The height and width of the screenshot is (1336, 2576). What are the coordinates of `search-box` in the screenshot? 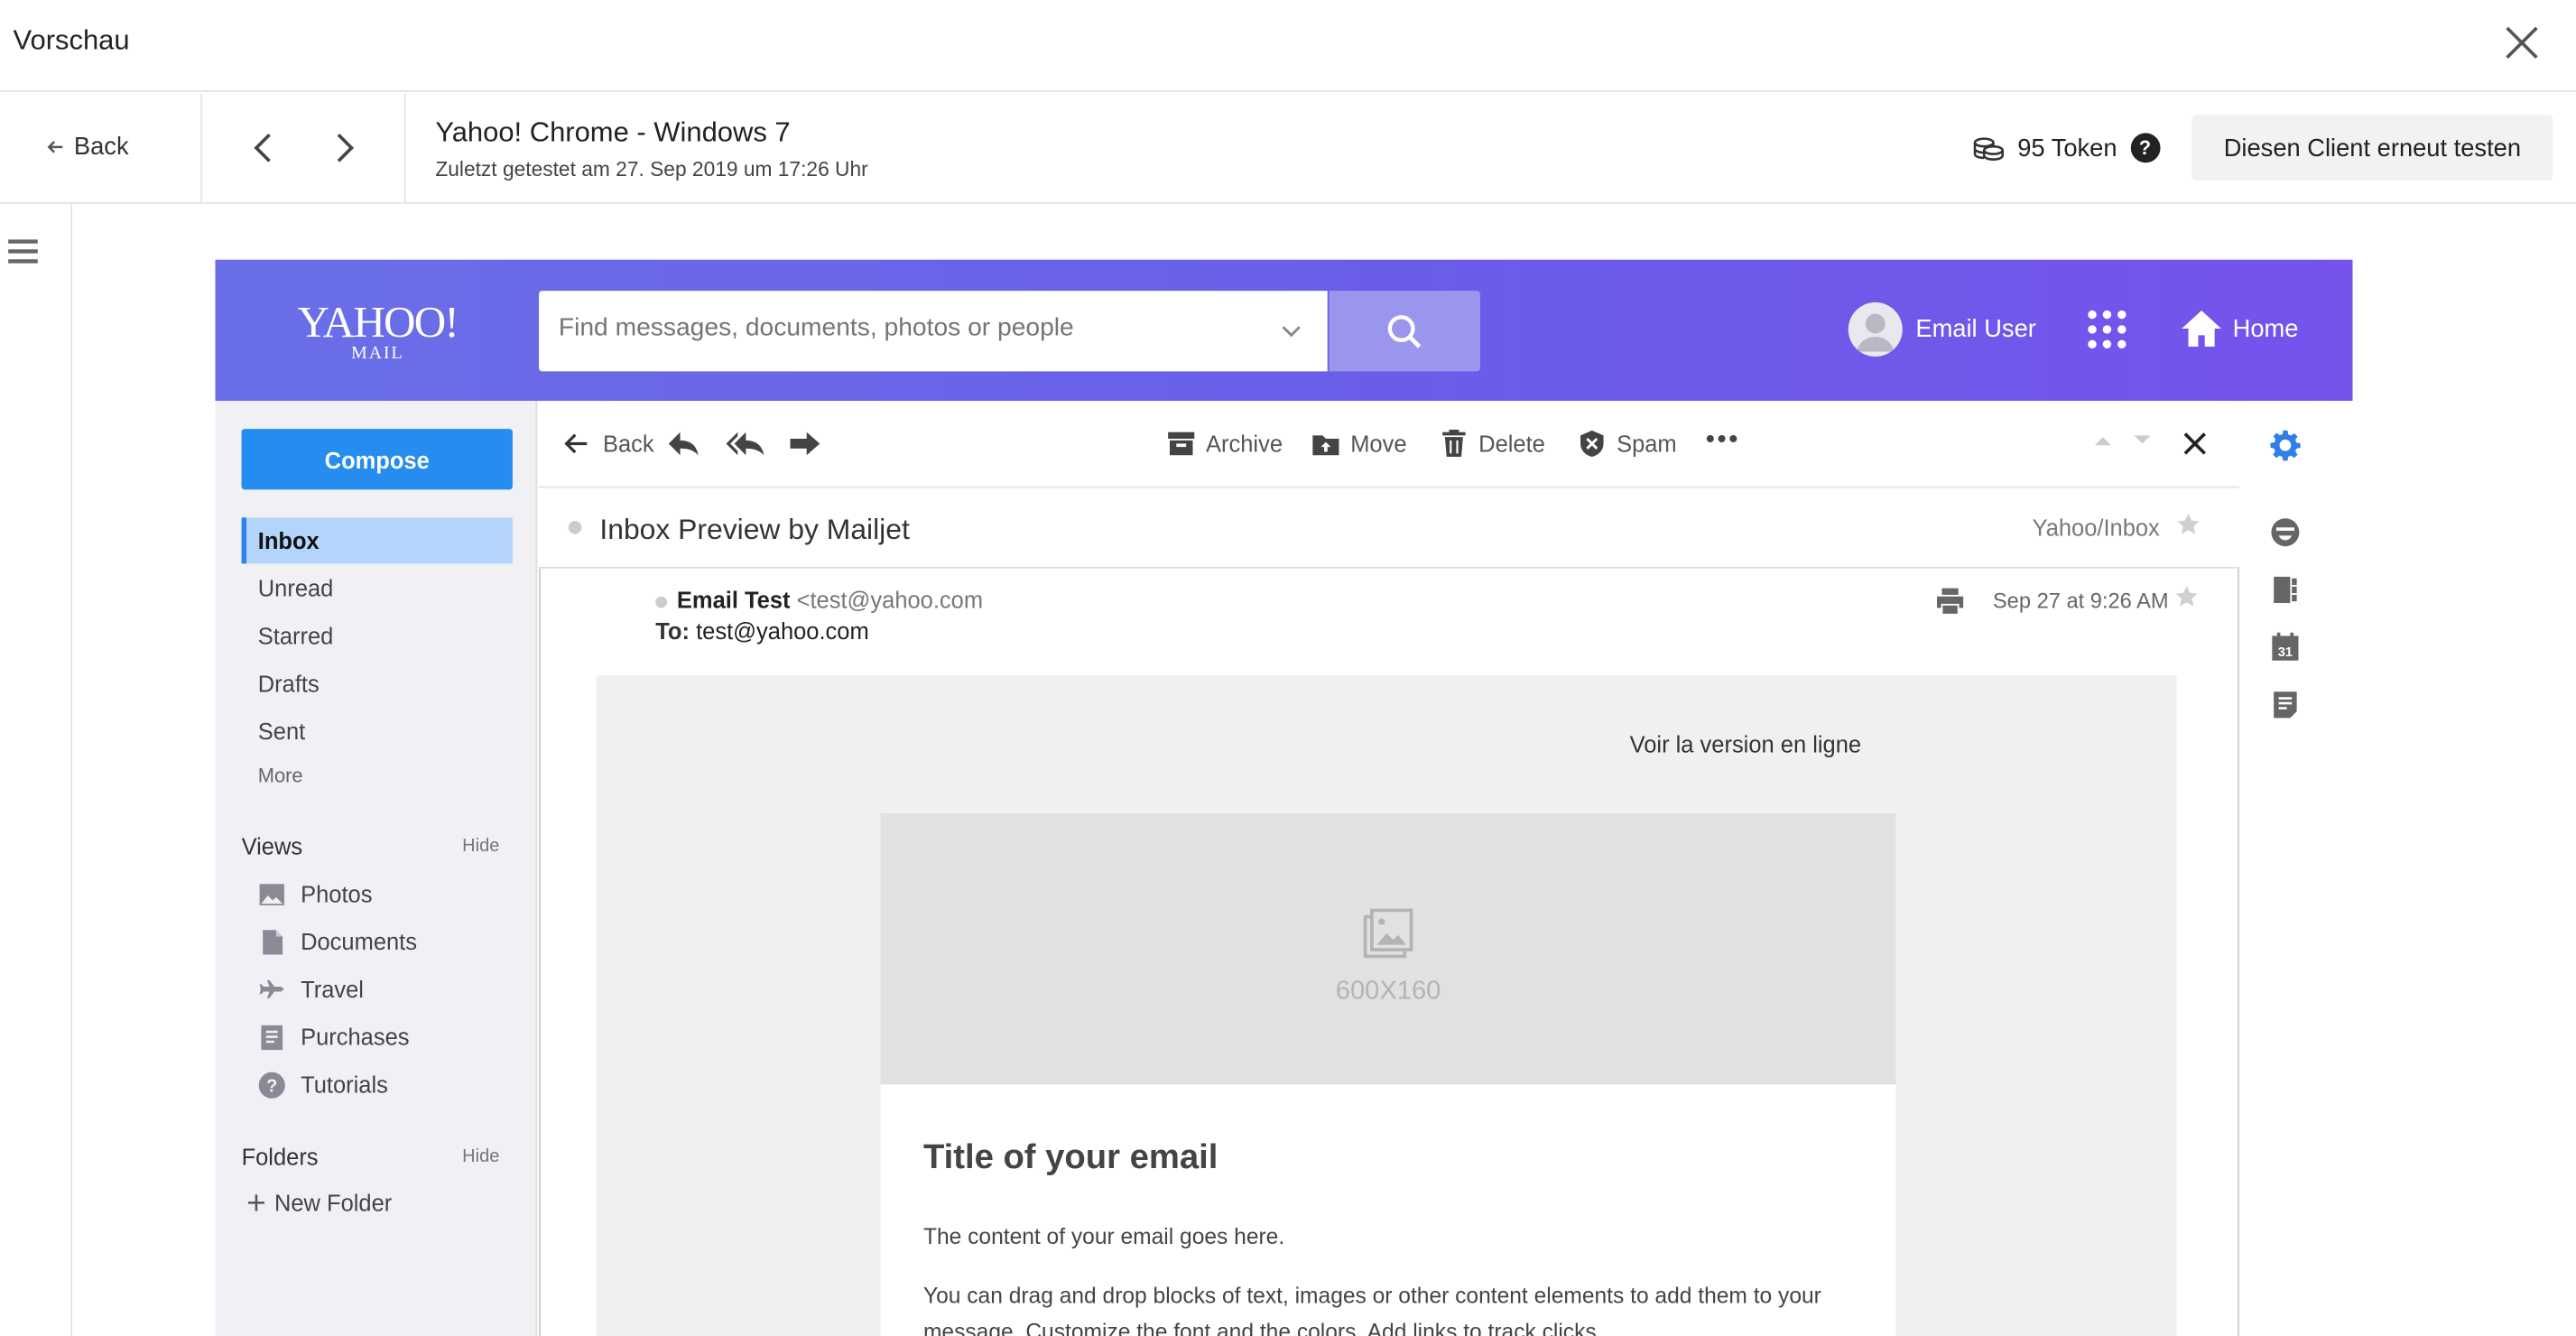 It's located at (933, 331).